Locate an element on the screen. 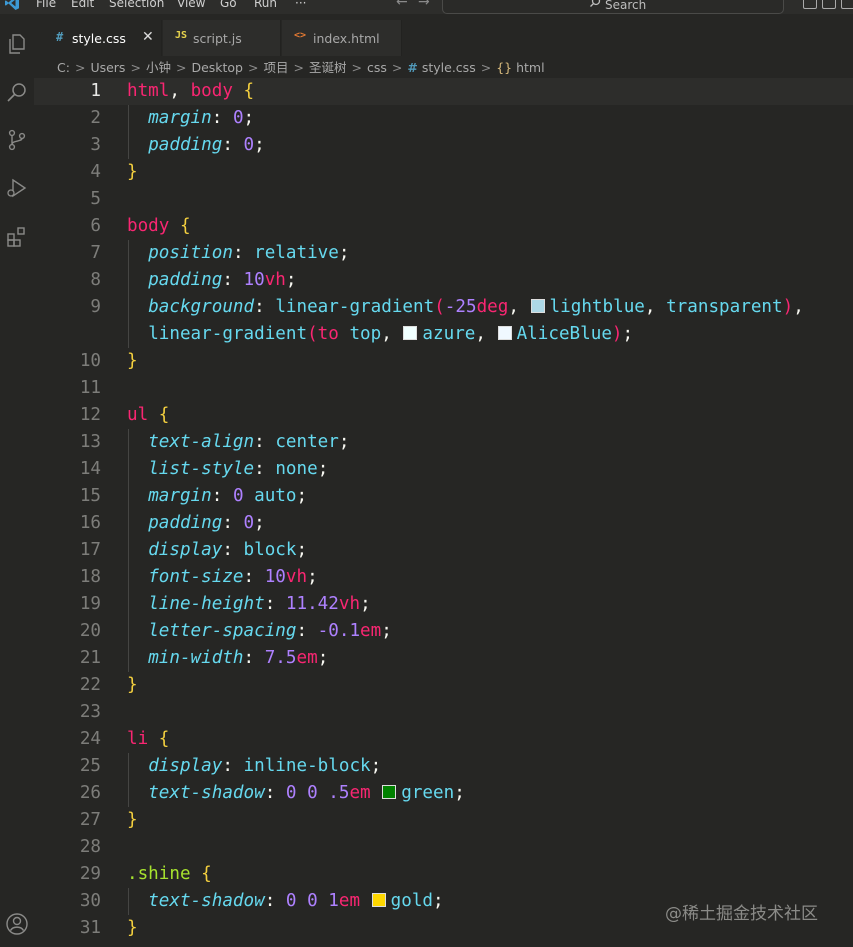 The image size is (853, 947). code-line: 25 display: inline-block; is located at coordinates (443, 766).